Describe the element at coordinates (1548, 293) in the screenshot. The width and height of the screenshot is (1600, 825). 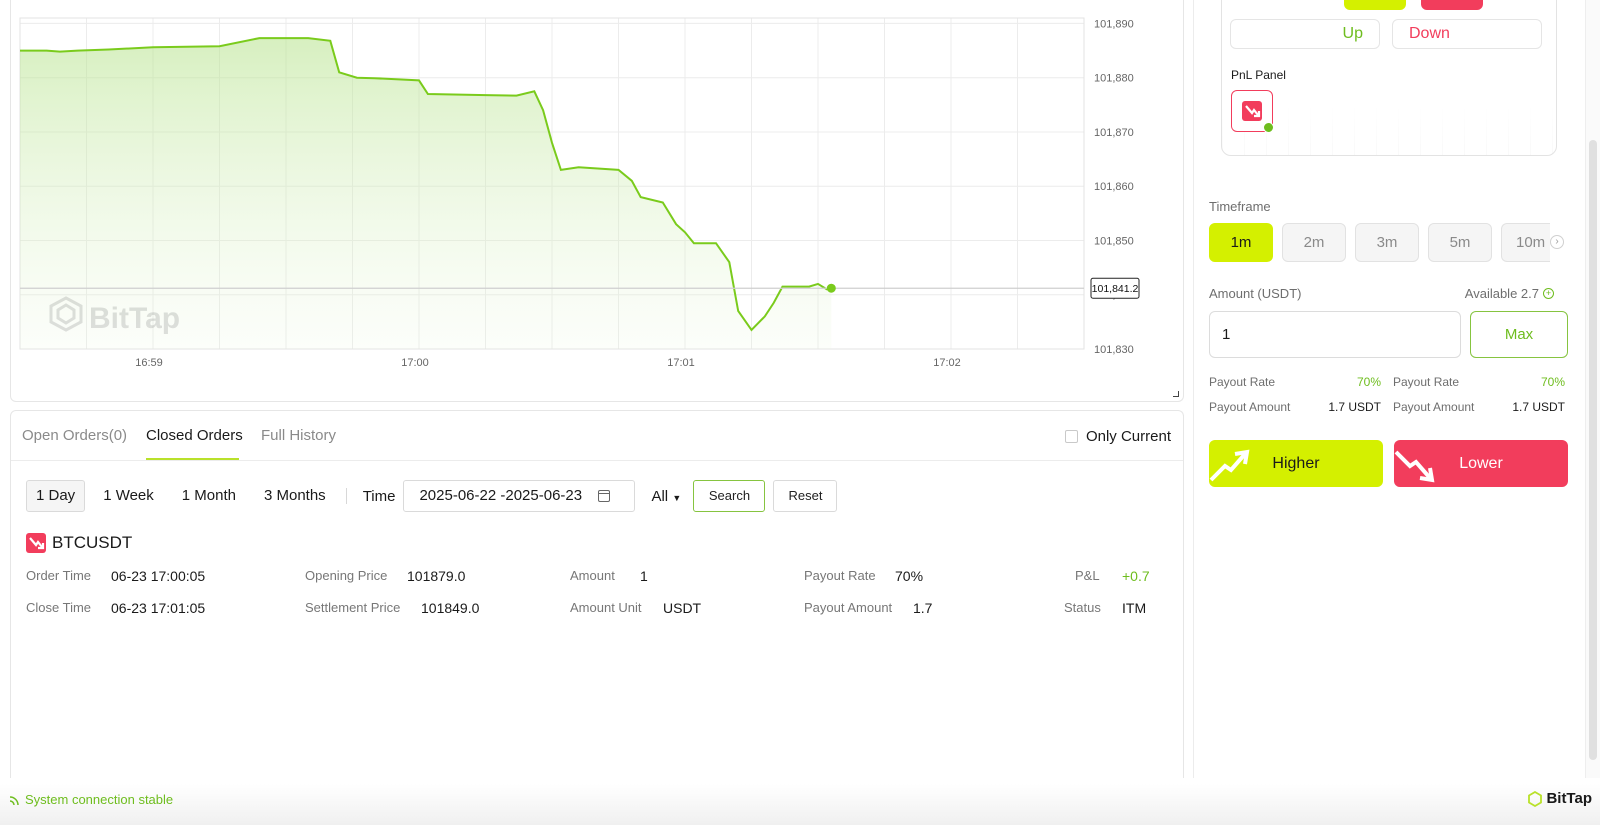
I see `add-funds-icon: +` at that location.